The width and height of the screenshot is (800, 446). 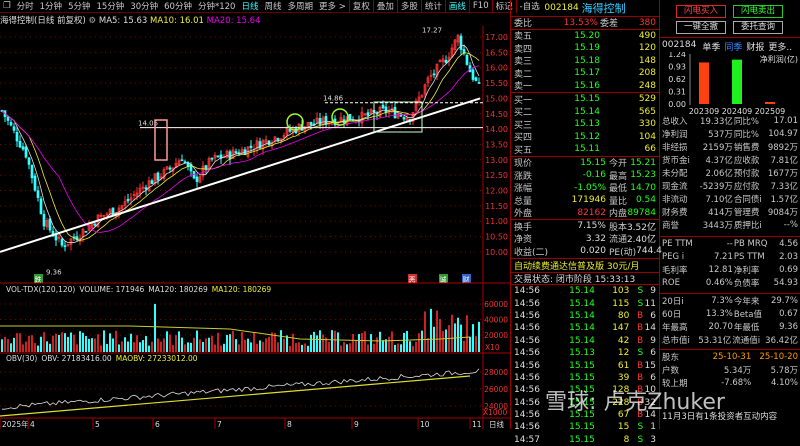 I want to click on cancel-all-button: 一键全撤, so click(x=701, y=27).